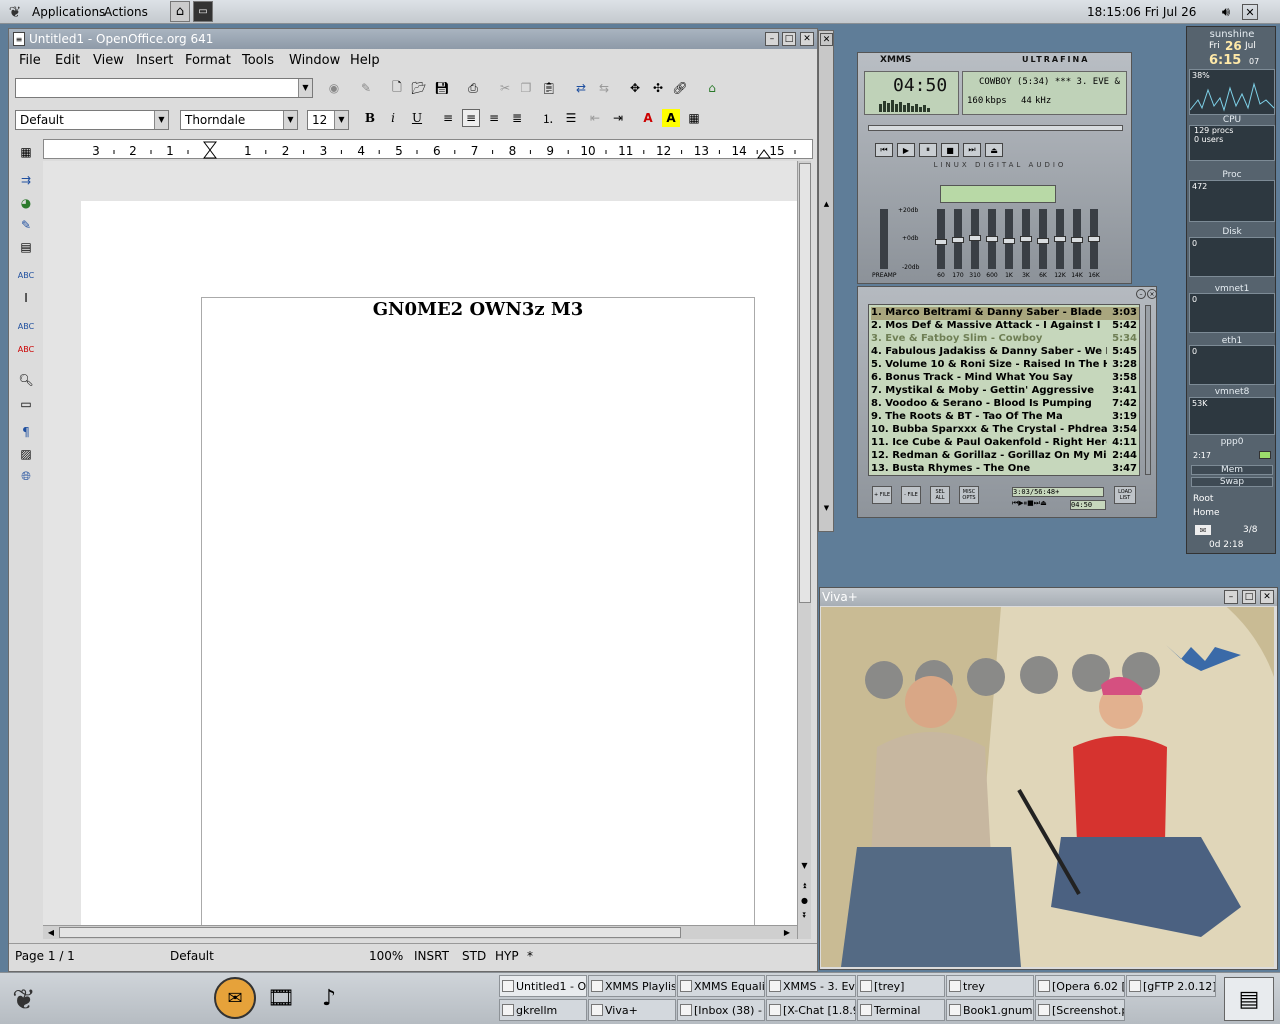  I want to click on status-selection-mode: STD, so click(474, 956).